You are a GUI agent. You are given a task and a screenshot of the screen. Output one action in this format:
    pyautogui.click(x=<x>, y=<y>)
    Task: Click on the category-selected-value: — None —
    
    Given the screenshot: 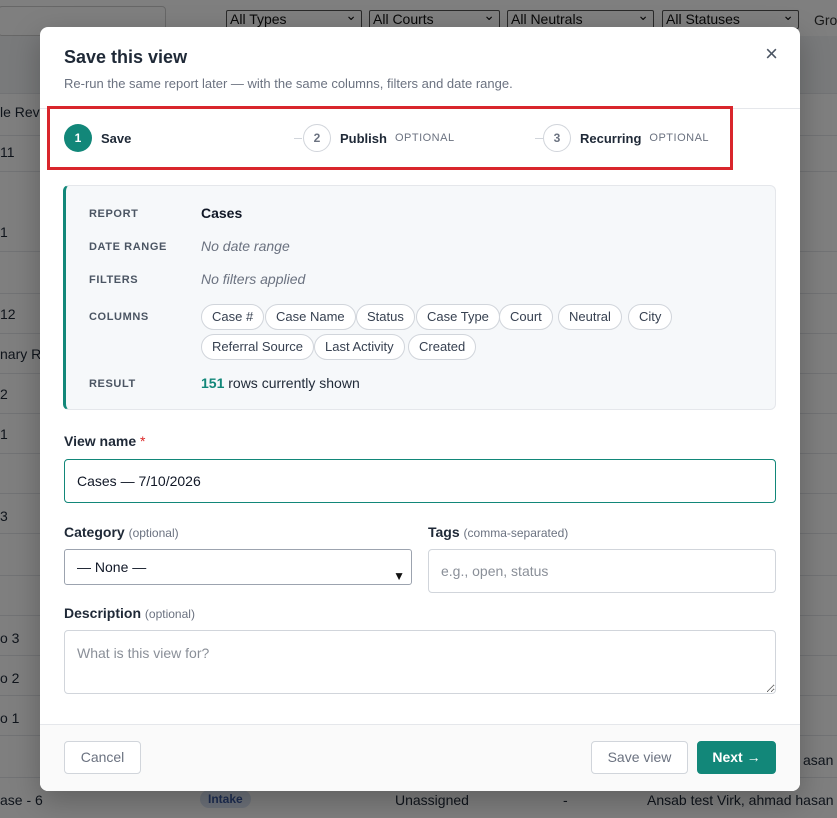 What is the action you would take?
    pyautogui.click(x=112, y=567)
    